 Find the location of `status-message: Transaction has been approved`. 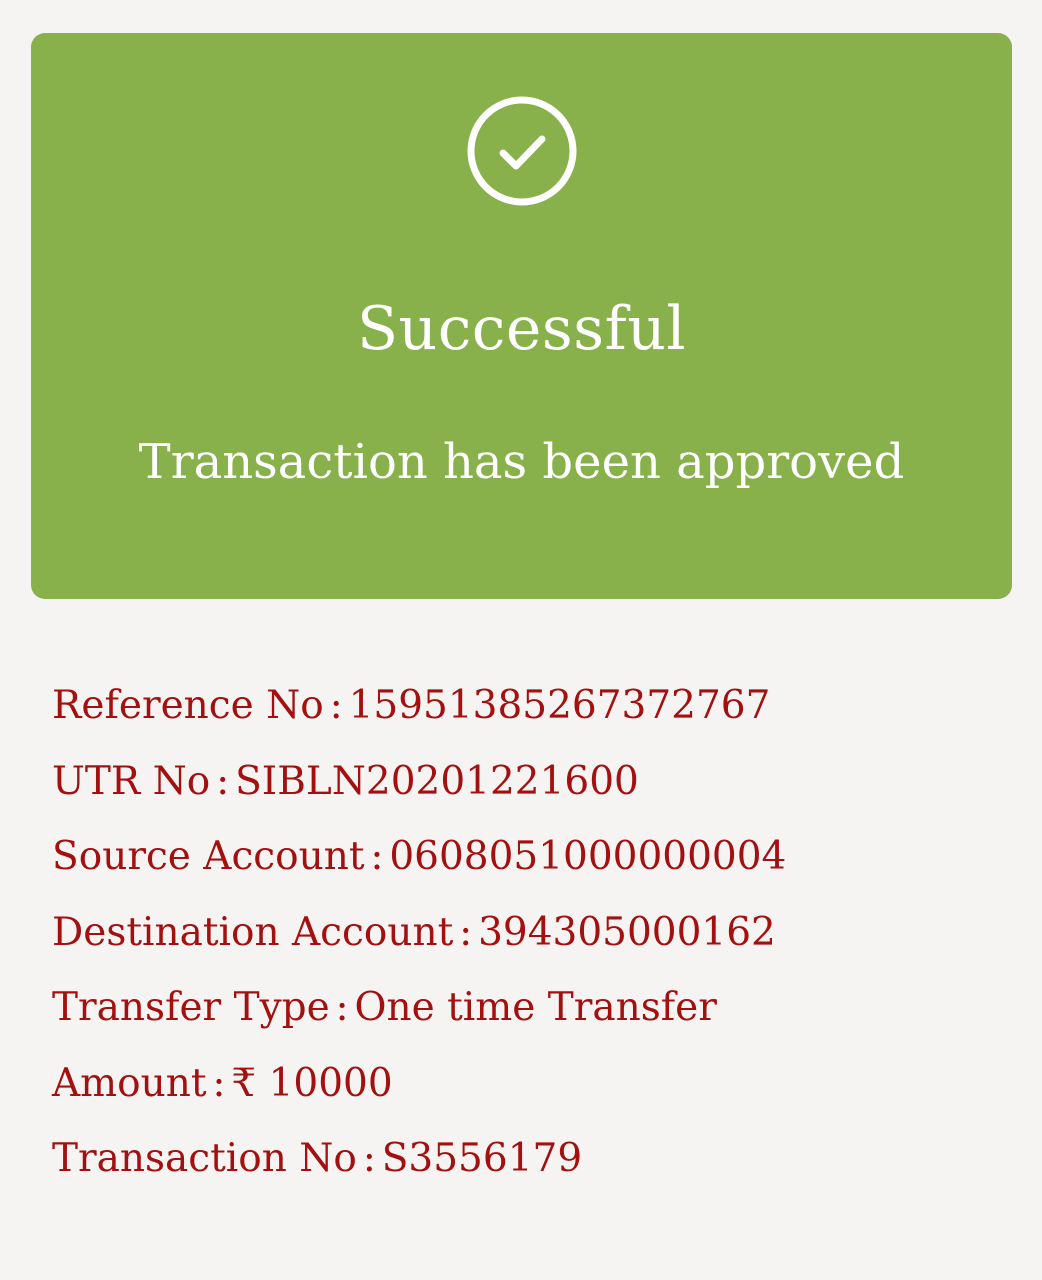

status-message: Transaction has been approved is located at coordinates (521, 462).